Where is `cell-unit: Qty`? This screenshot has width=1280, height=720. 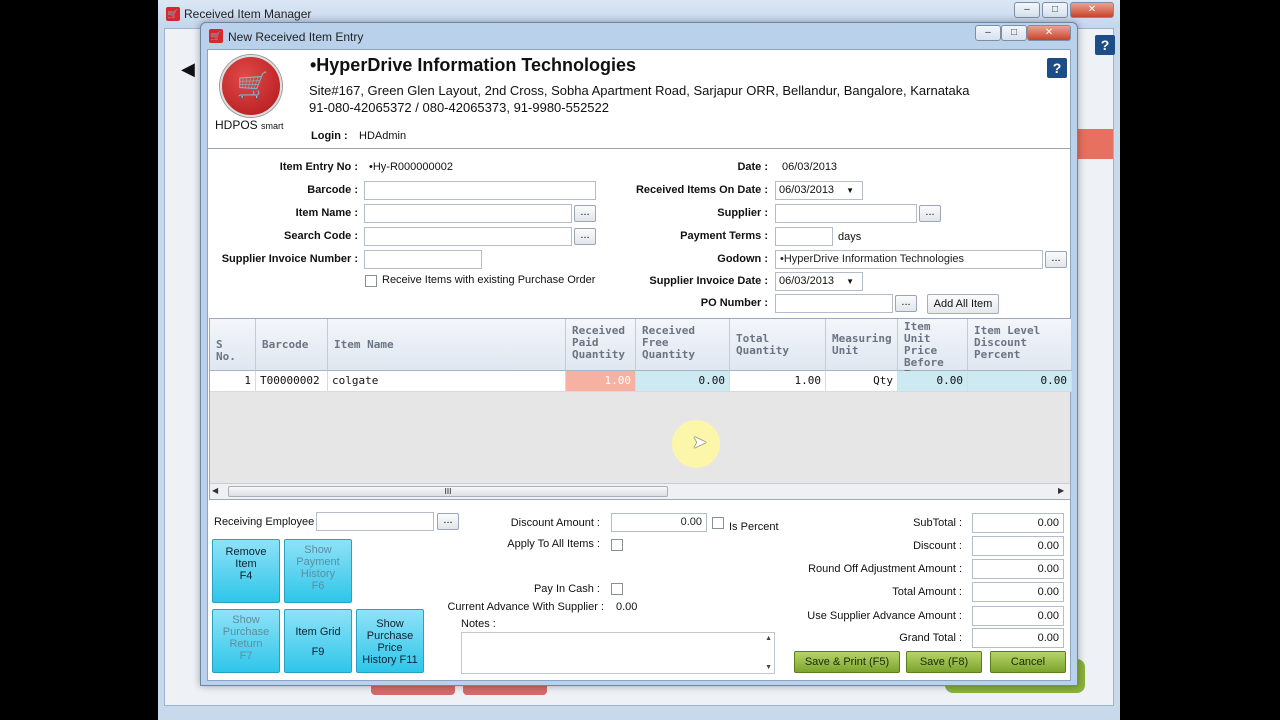 cell-unit: Qty is located at coordinates (862, 381).